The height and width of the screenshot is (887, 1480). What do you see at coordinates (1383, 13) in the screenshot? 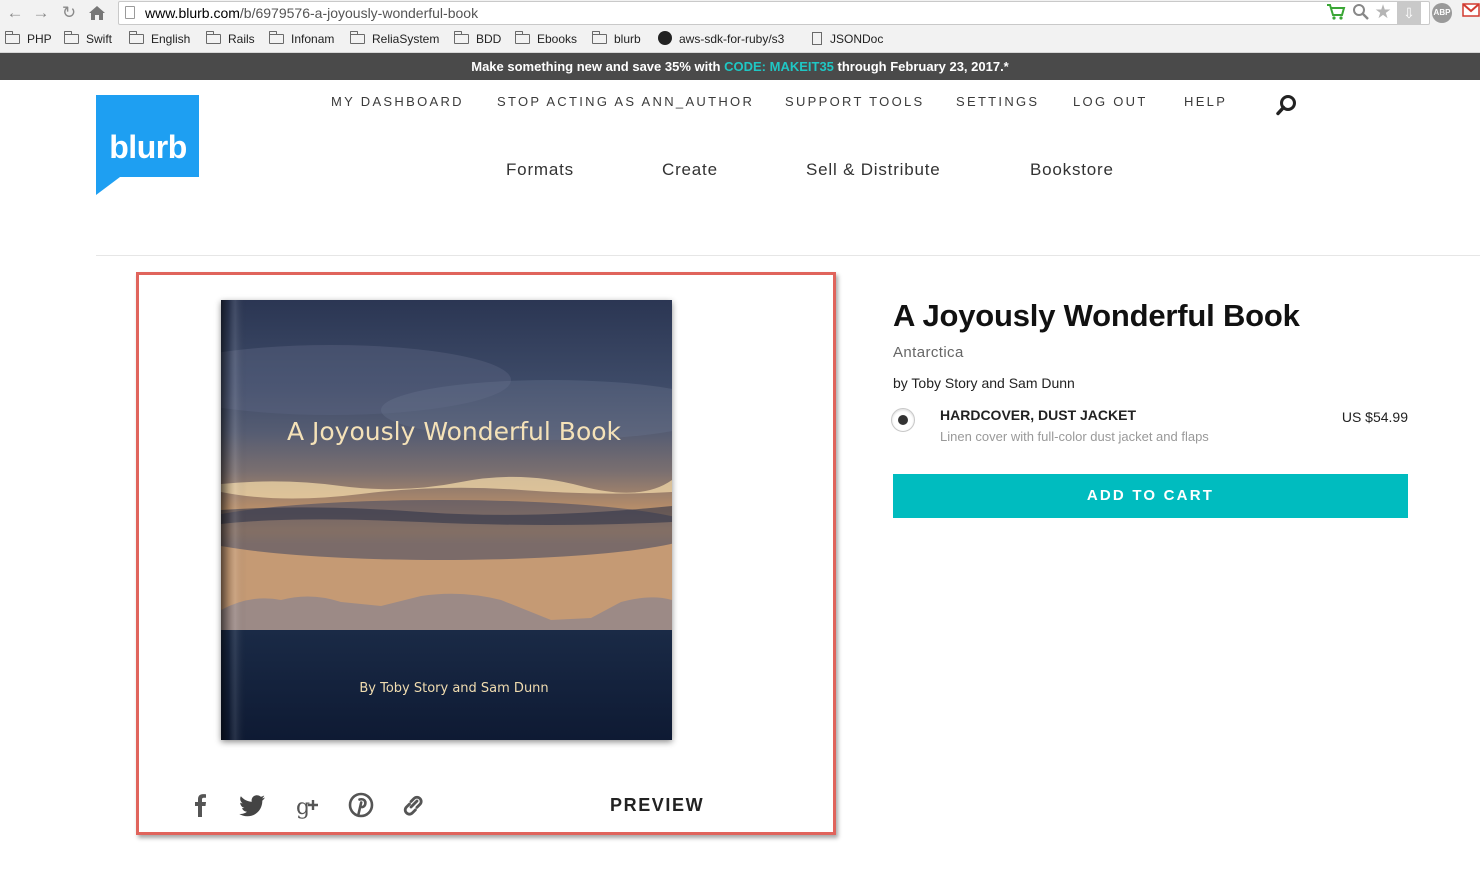
I see `star-icon: ★` at bounding box center [1383, 13].